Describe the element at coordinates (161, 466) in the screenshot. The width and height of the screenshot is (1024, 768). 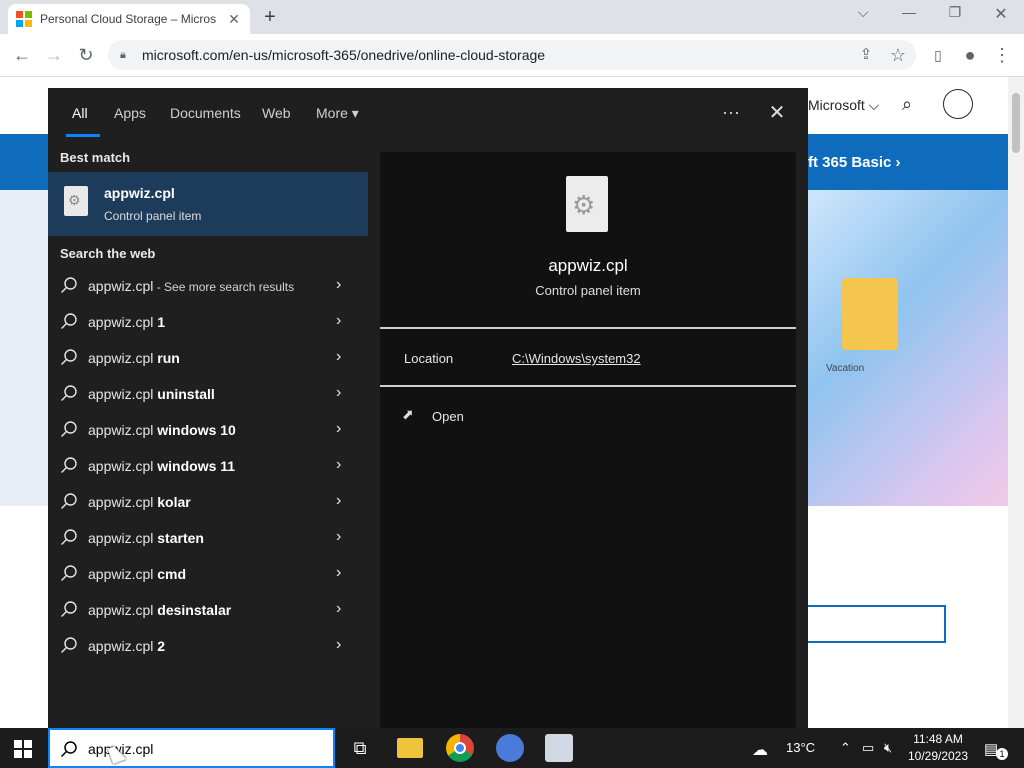
I see `web-result-text: appwiz.cpl windows 11` at that location.